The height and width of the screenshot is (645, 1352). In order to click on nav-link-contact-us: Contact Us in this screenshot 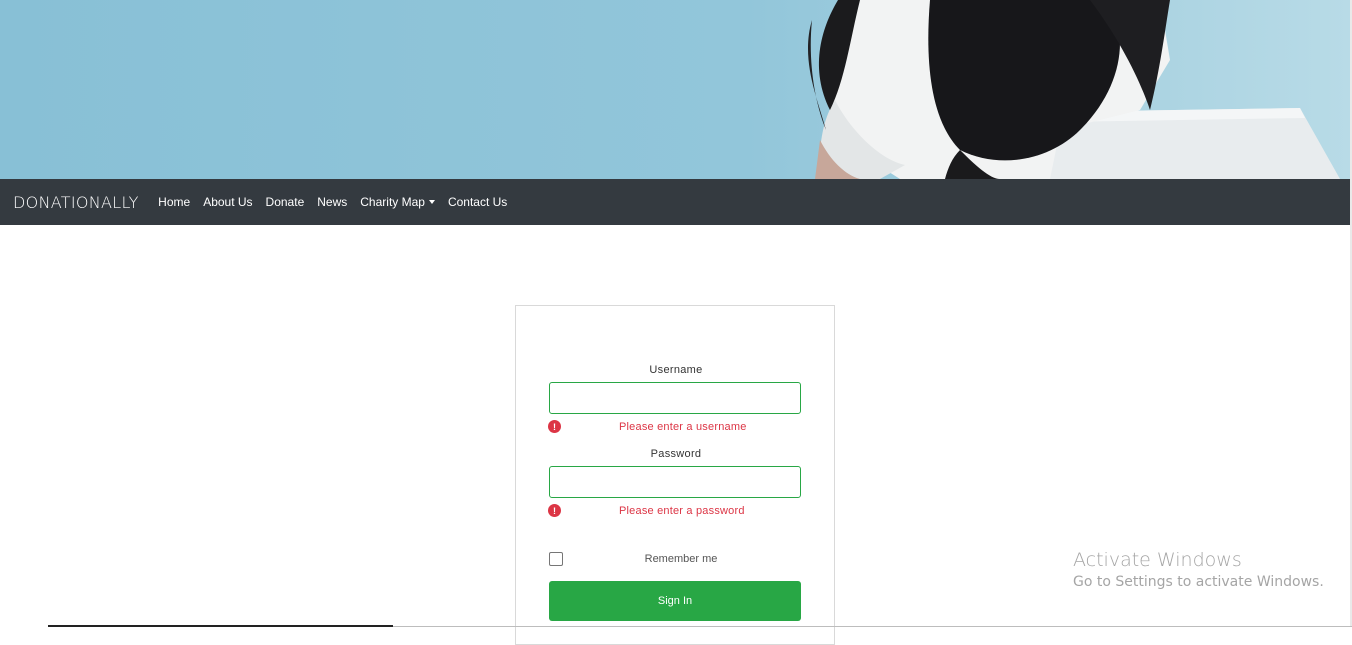, I will do `click(477, 202)`.